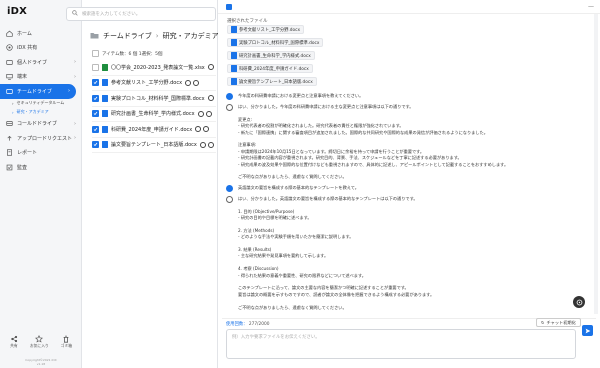 The image size is (600, 368). What do you see at coordinates (270, 68) in the screenshot?
I see `selected-file-chip: 科研費_2024年度_申請ガイド.docx` at bounding box center [270, 68].